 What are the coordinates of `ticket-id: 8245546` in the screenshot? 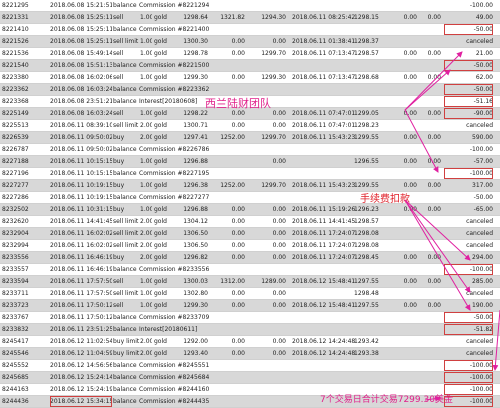 It's located at (15, 353).